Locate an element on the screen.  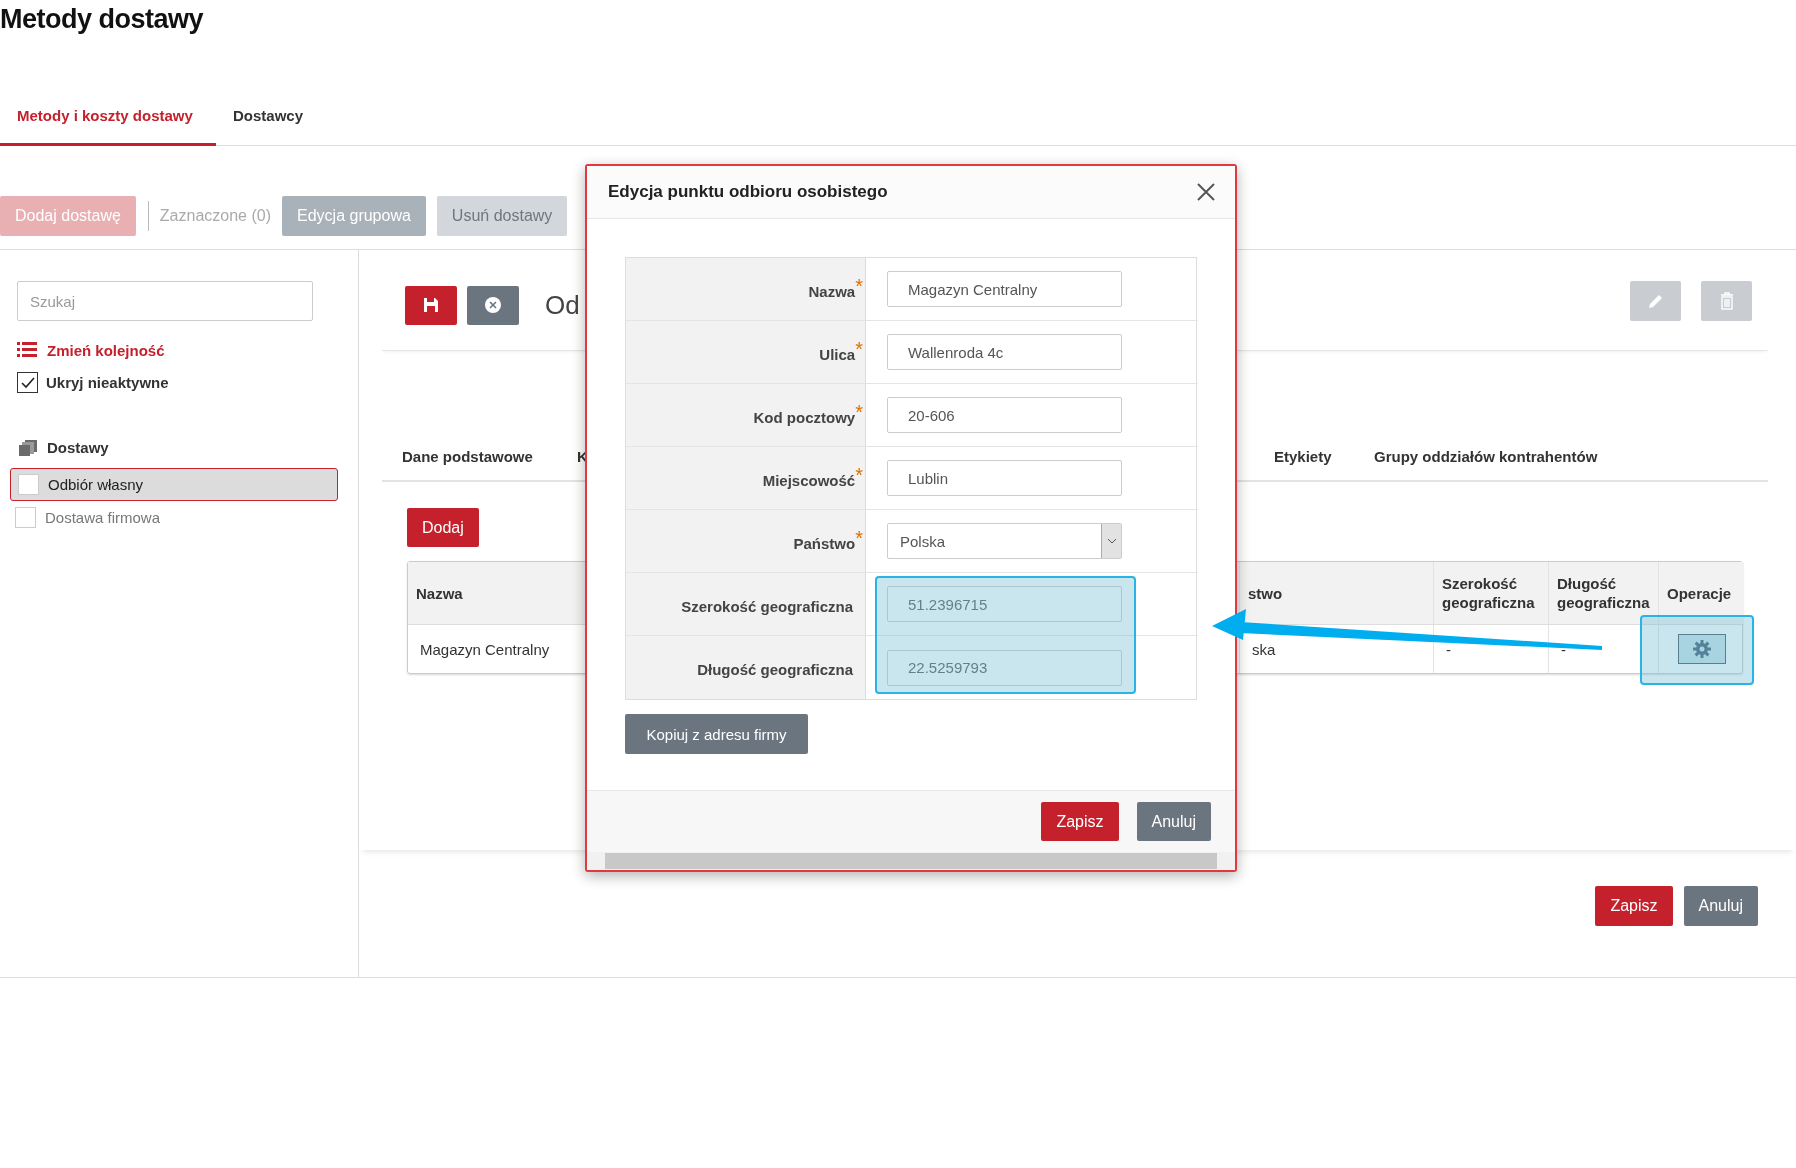
edit-button is located at coordinates (1655, 301).